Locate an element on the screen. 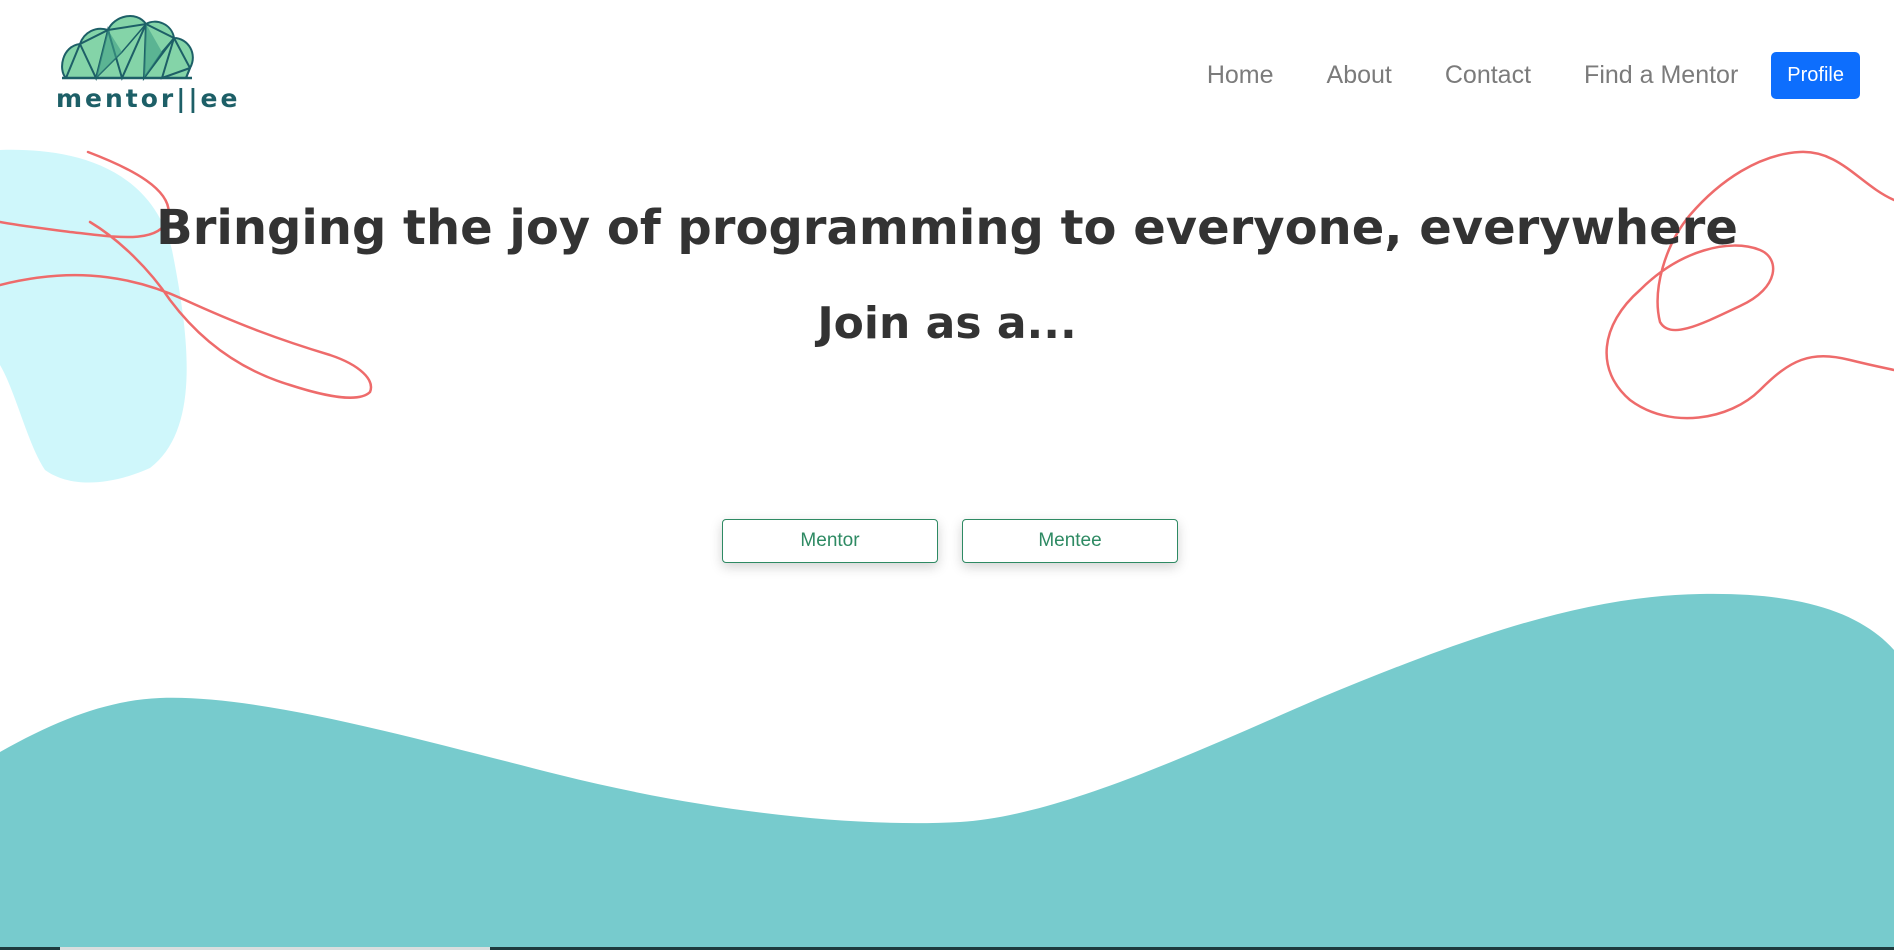 This screenshot has width=1894, height=950. squiggle-line-right is located at coordinates (1749, 285).